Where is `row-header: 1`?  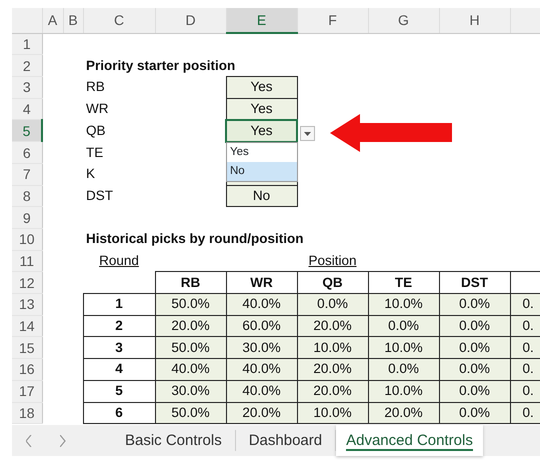
row-header: 1 is located at coordinates (27, 44).